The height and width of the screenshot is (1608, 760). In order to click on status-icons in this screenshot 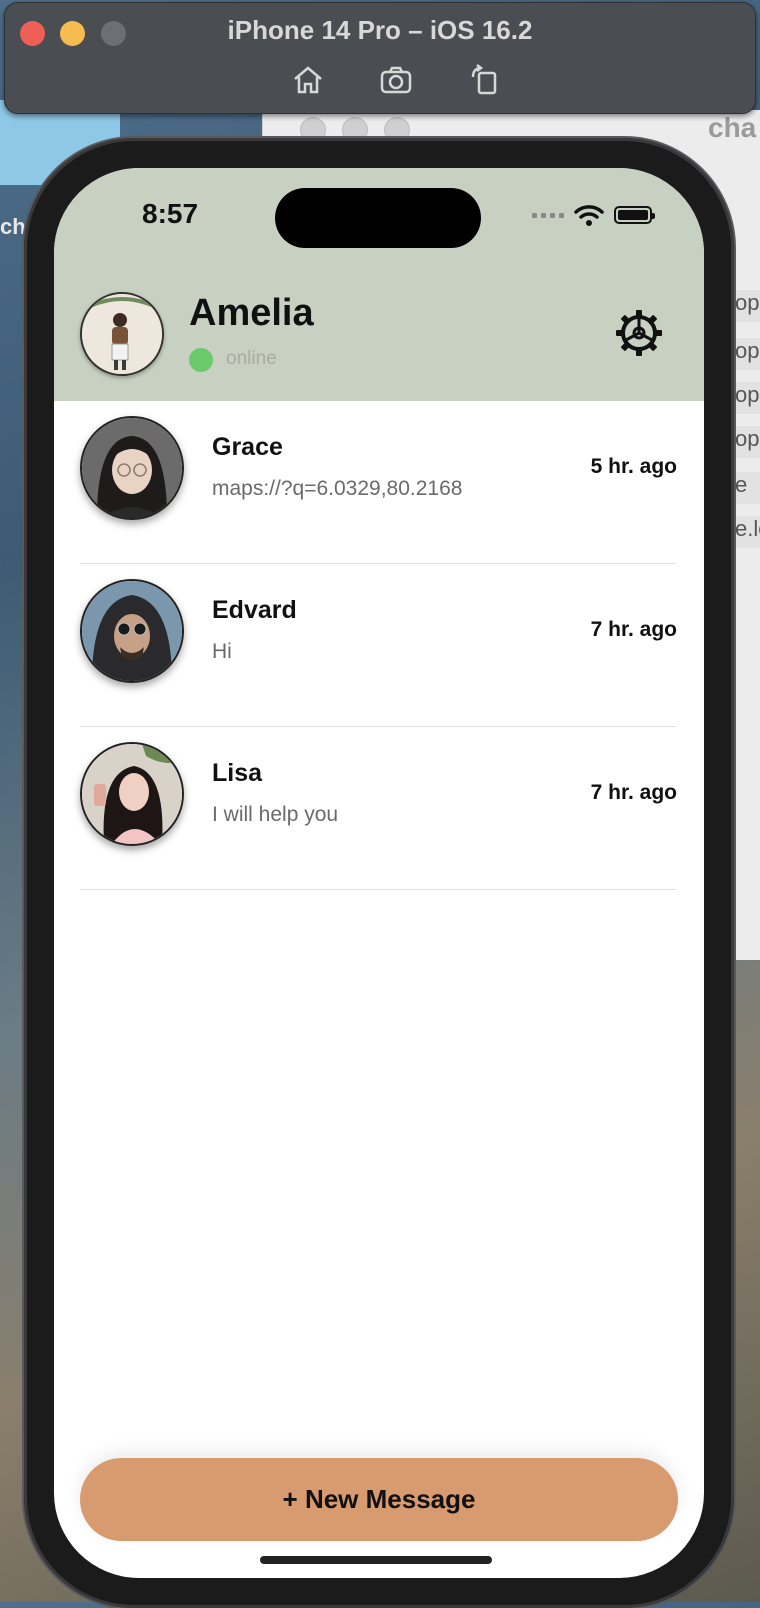, I will do `click(593, 215)`.